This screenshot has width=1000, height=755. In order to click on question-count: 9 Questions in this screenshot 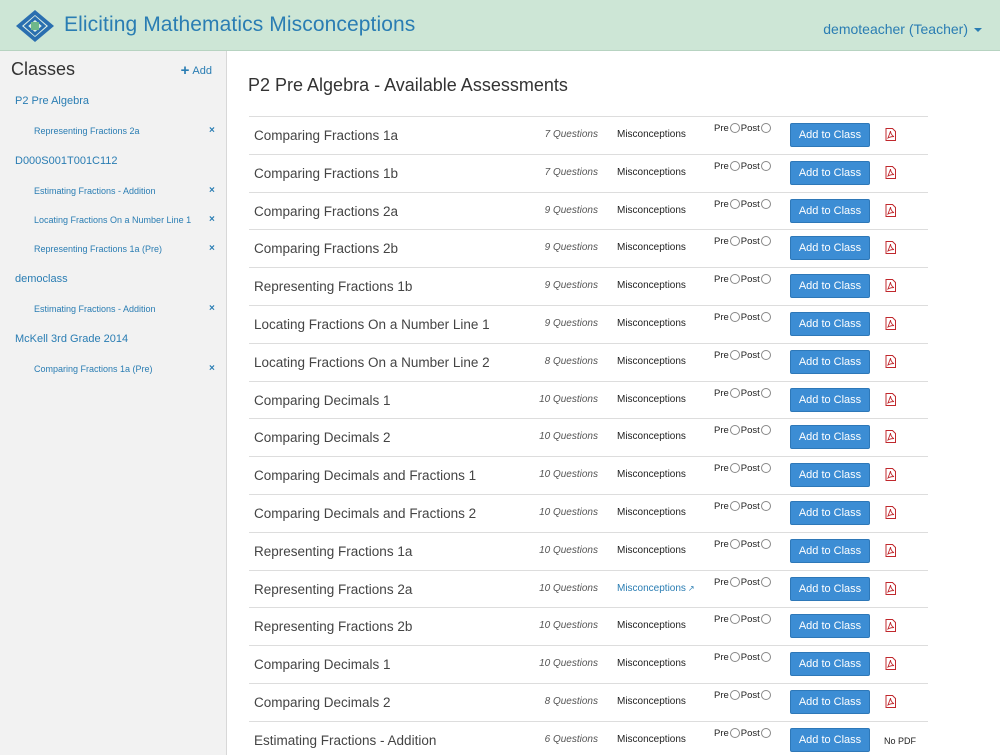, I will do `click(571, 210)`.